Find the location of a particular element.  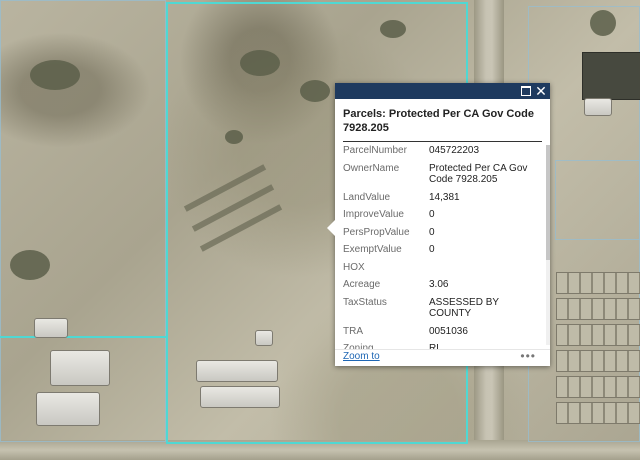

attribute-row: ImproveValue 0 is located at coordinates (443, 218).